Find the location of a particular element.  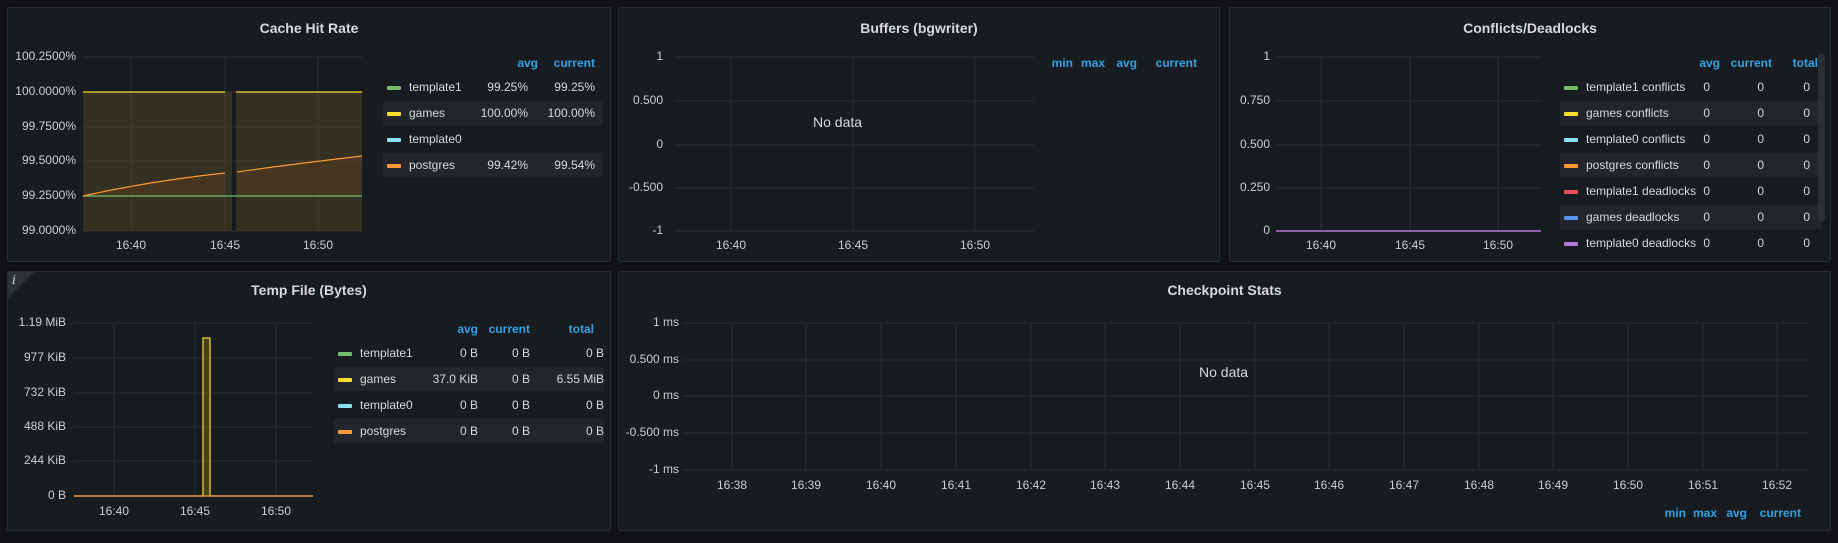

legend-item: games 100.00% 100.00% is located at coordinates (493, 113).